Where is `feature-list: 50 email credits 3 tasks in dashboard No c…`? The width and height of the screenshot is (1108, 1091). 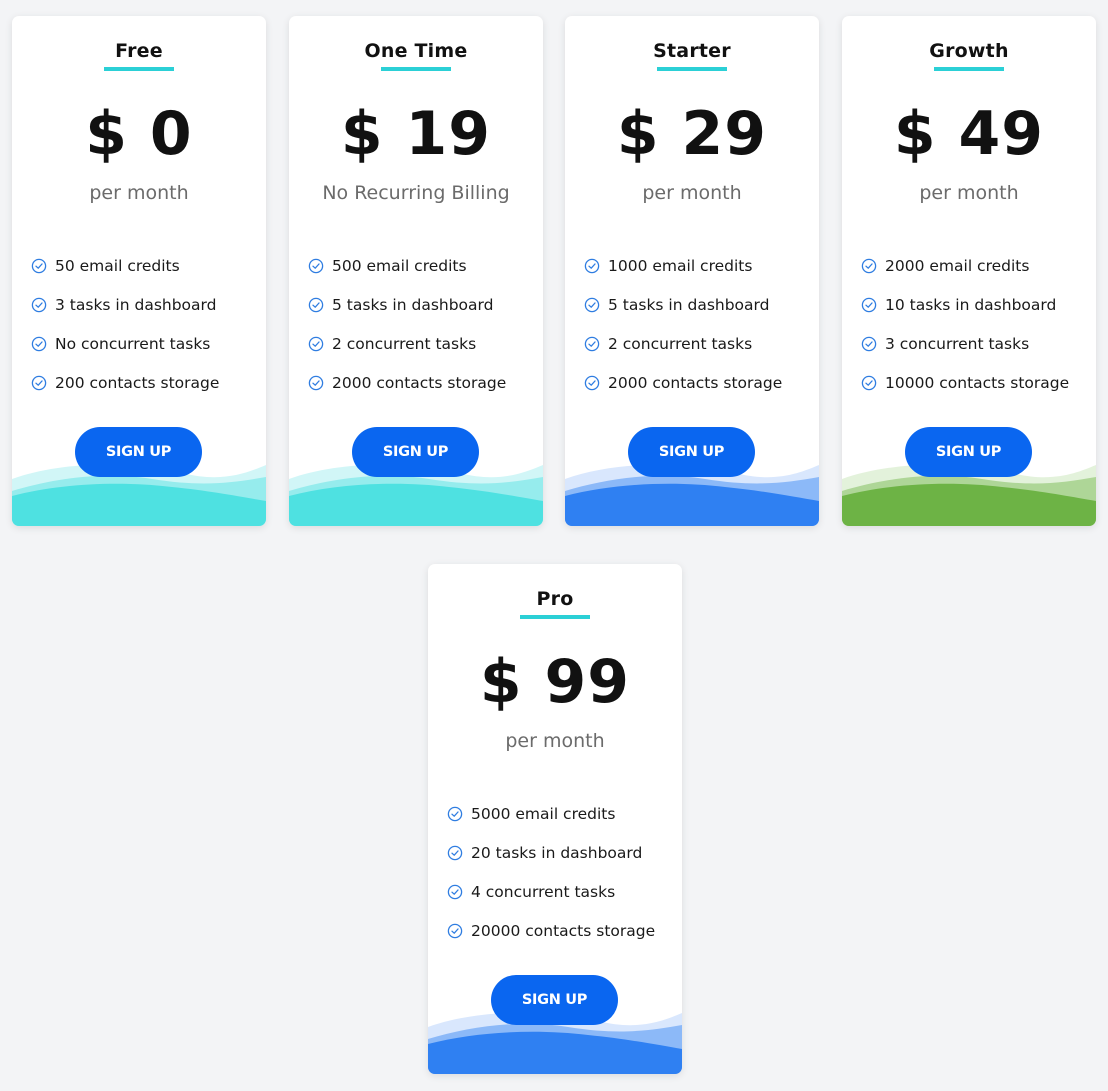 feature-list: 50 email credits 3 tasks in dashboard No c… is located at coordinates (125, 324).